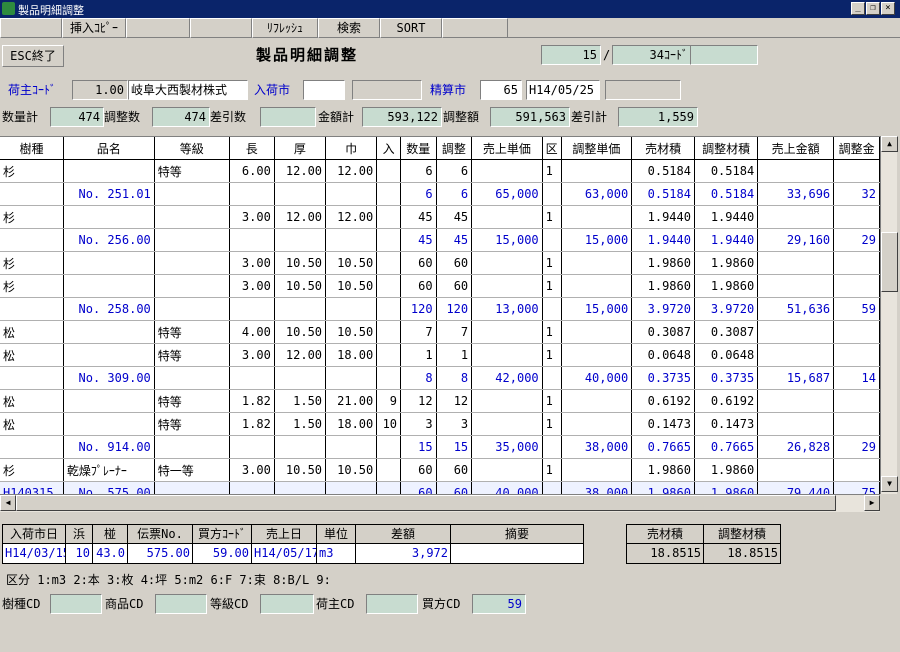 The width and height of the screenshot is (900, 652). Describe the element at coordinates (222, 554) in the screenshot. I see `detail-value: 59.00` at that location.